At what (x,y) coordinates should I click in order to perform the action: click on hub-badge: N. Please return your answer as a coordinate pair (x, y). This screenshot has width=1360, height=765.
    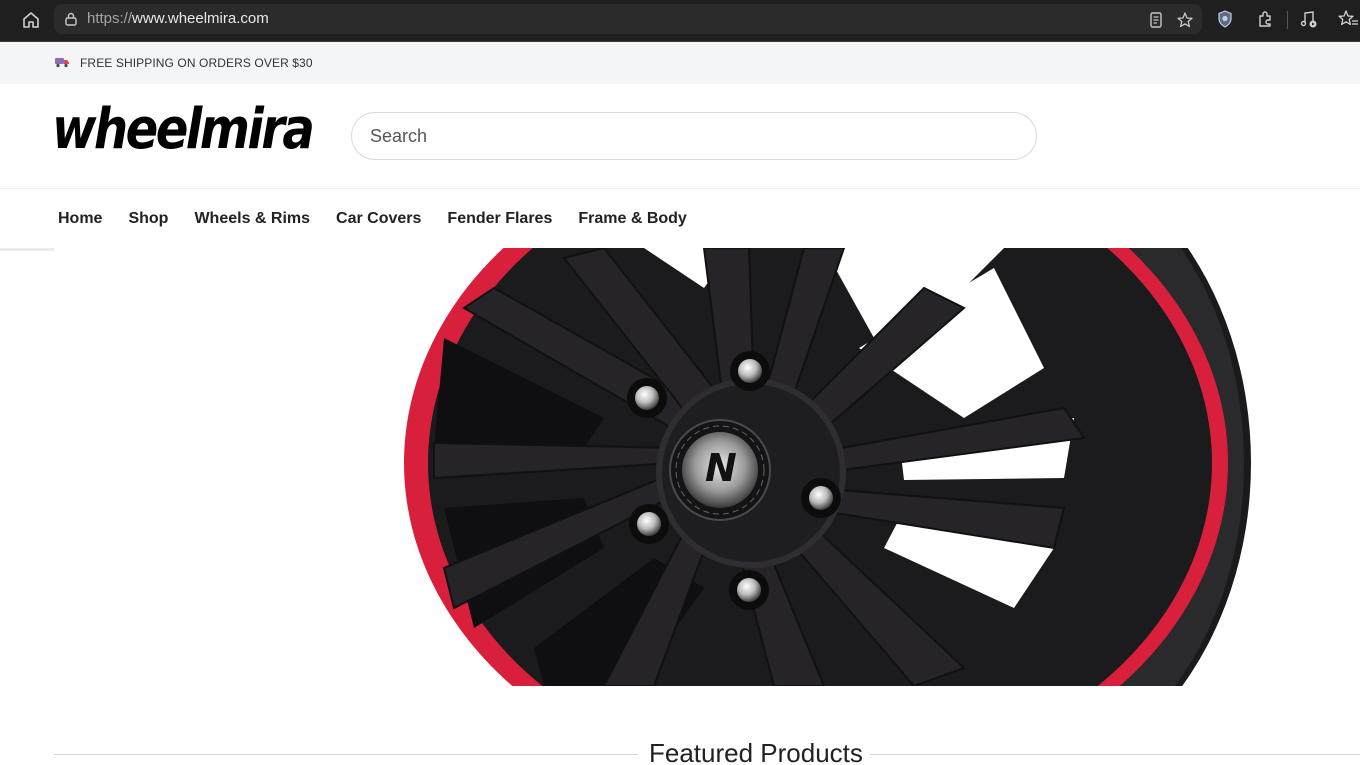
    Looking at the image, I should click on (721, 468).